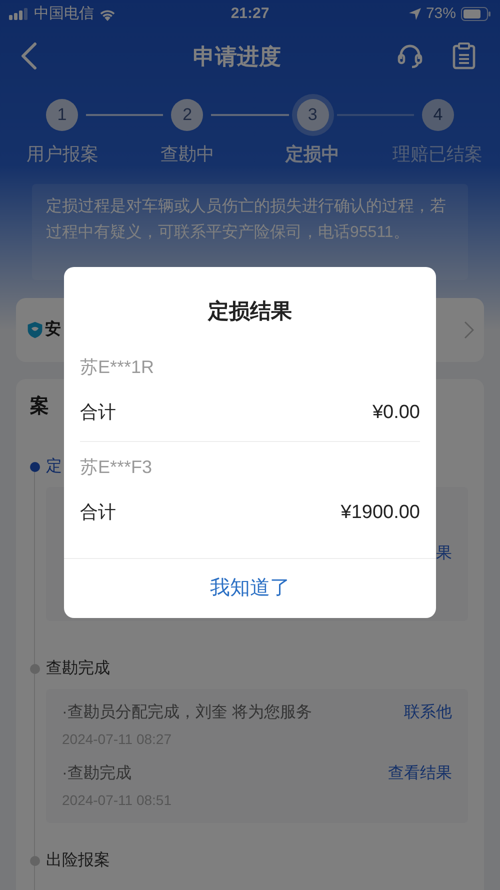 The height and width of the screenshot is (890, 500). What do you see at coordinates (441, 14) in the screenshot?
I see `battery-percent: 73%` at bounding box center [441, 14].